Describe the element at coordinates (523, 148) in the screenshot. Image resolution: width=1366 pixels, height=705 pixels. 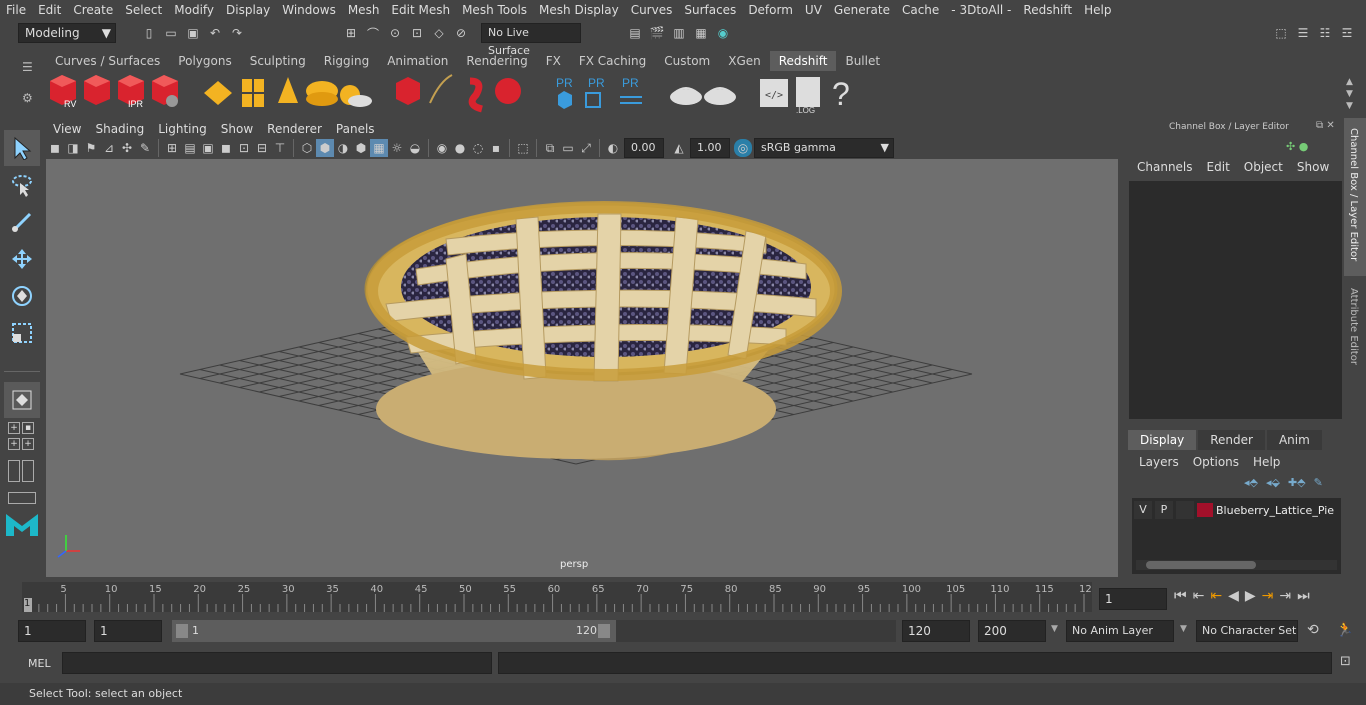
I see `select-camera-icon: ⬚` at that location.